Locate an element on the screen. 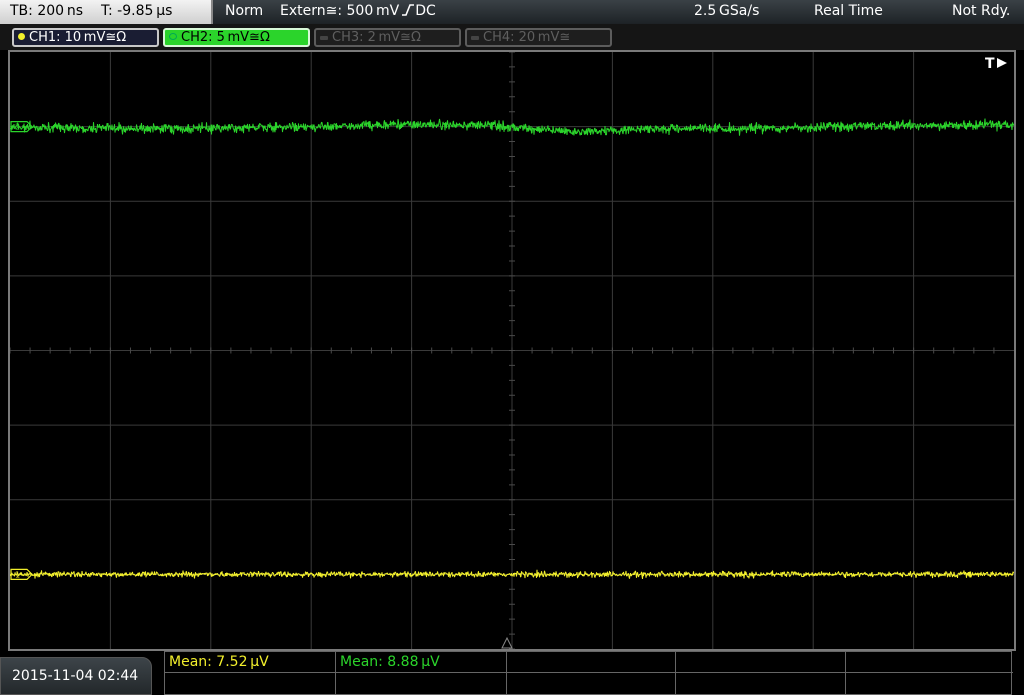 The image size is (1024, 695). channel-1-label: CH1: 10 mV≅Ω is located at coordinates (78, 37).